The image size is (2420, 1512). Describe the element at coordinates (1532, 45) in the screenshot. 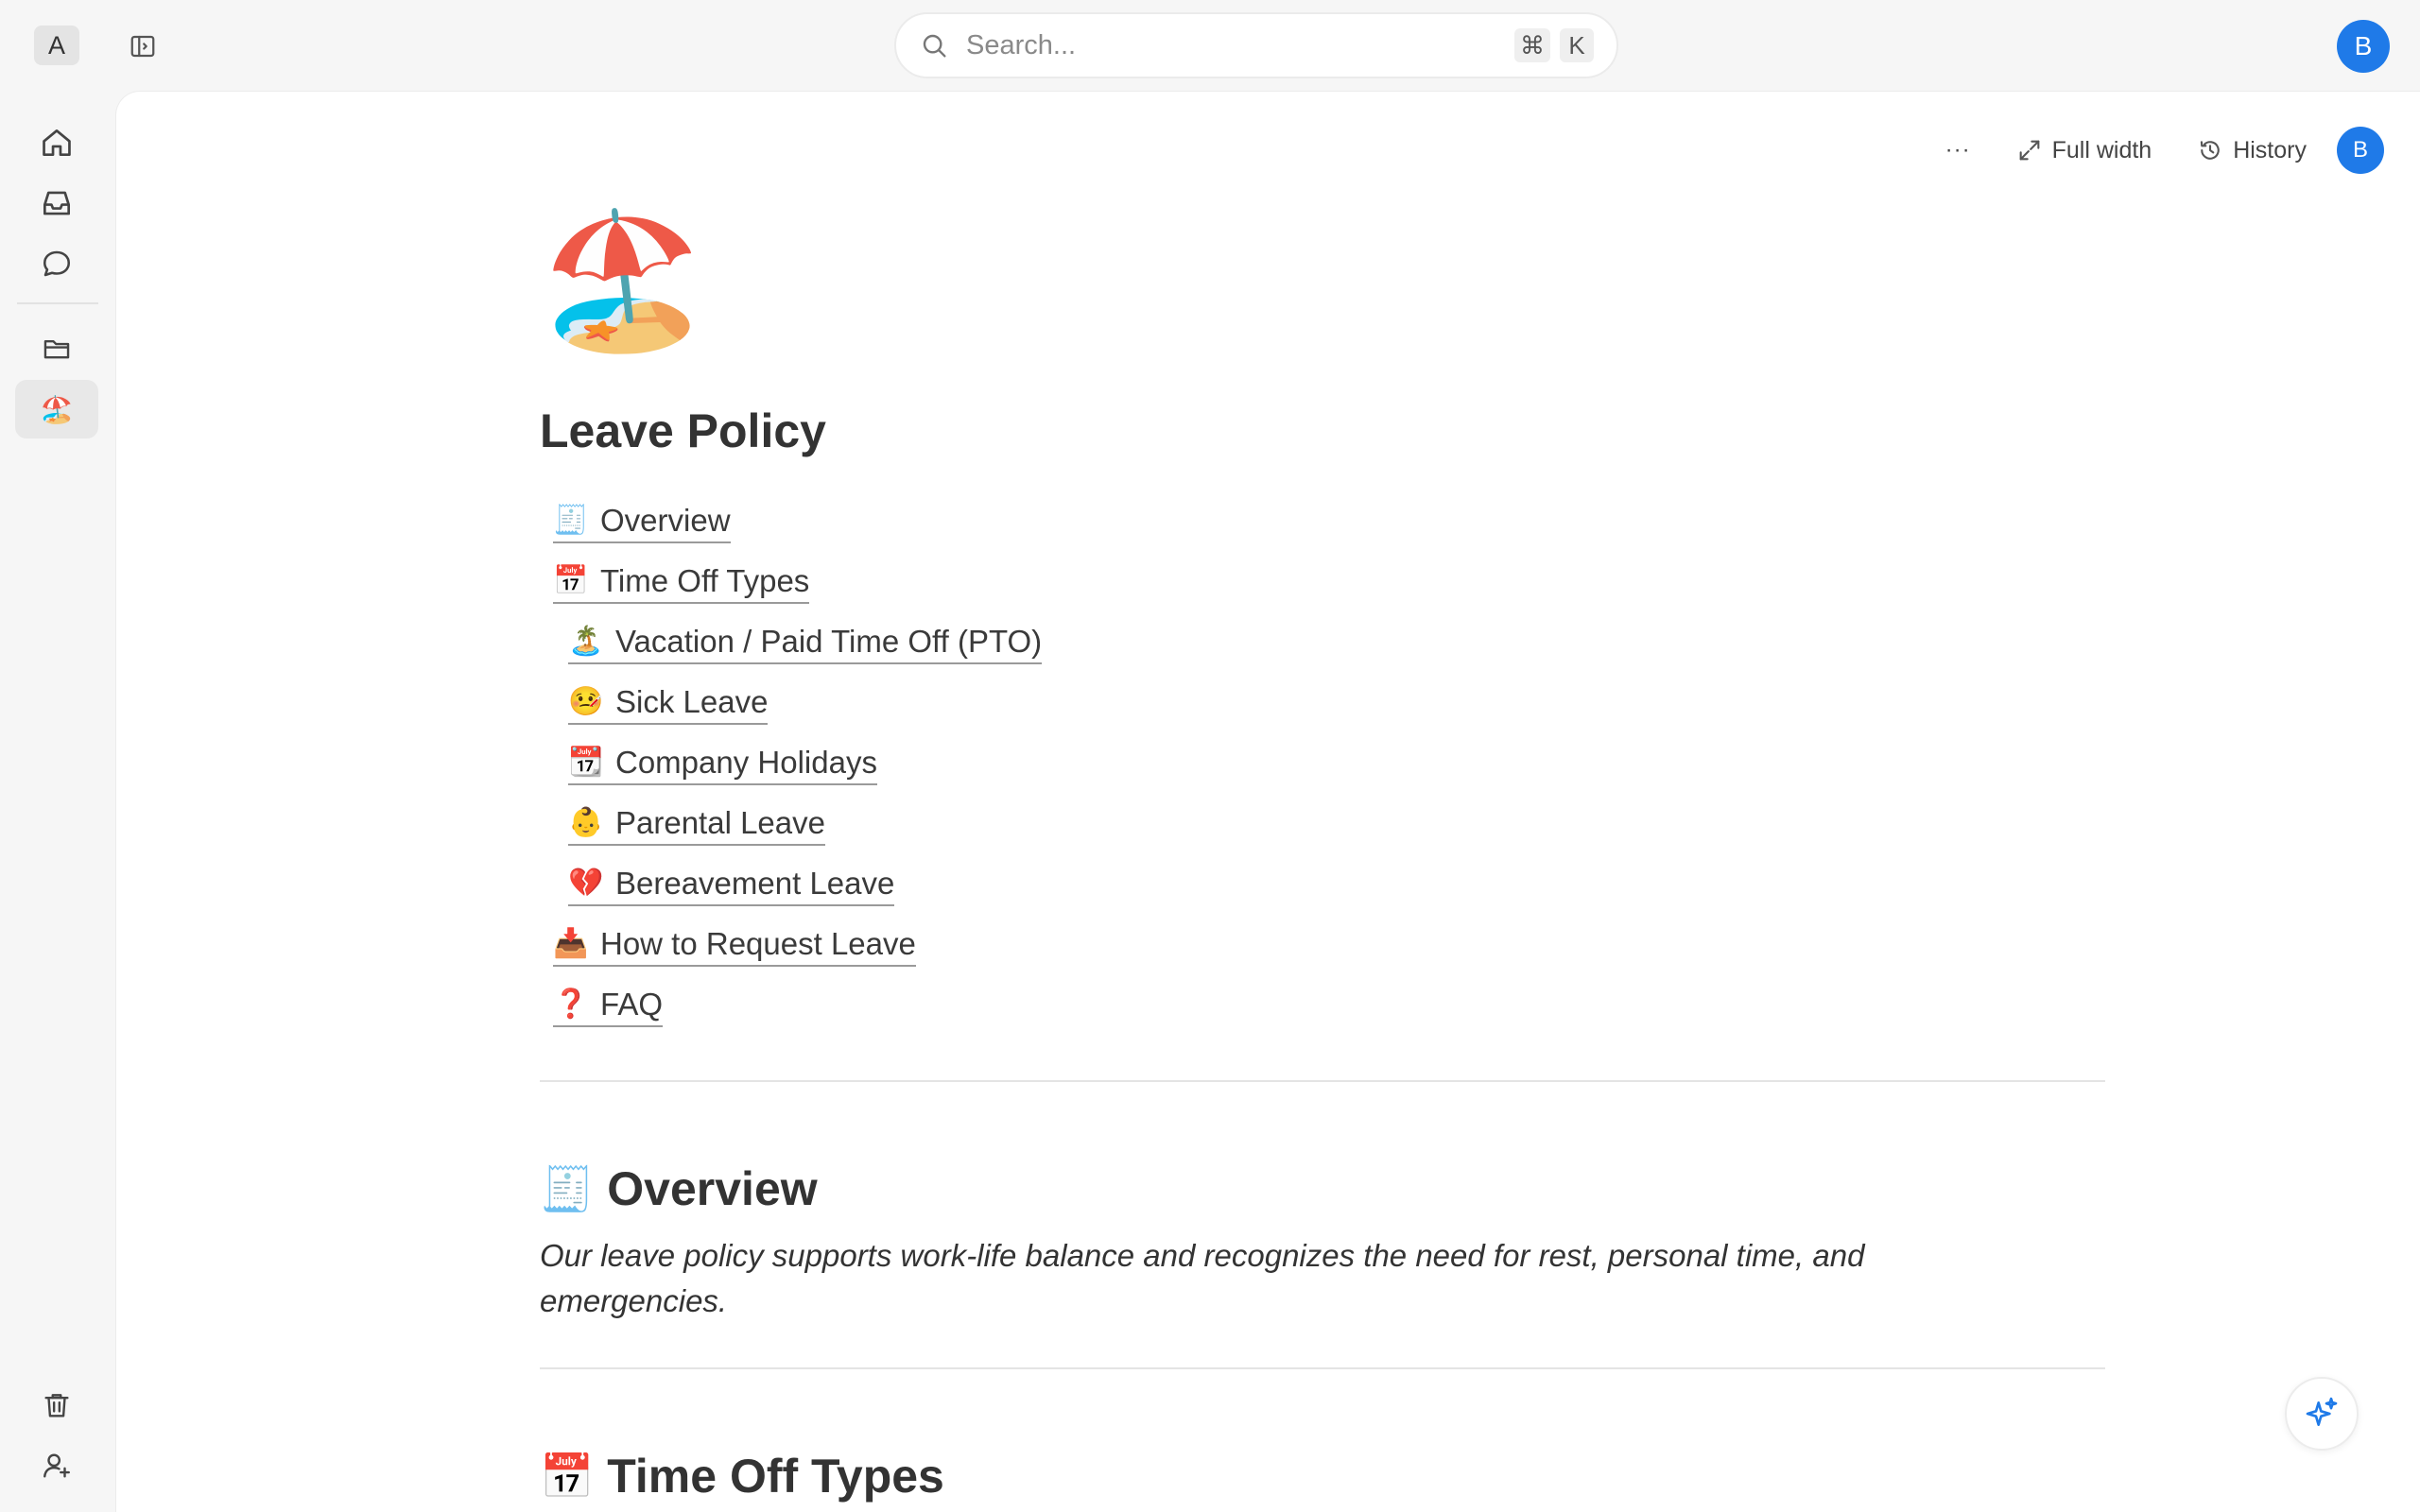

I see `shortcut-mod-key: ⌘` at that location.